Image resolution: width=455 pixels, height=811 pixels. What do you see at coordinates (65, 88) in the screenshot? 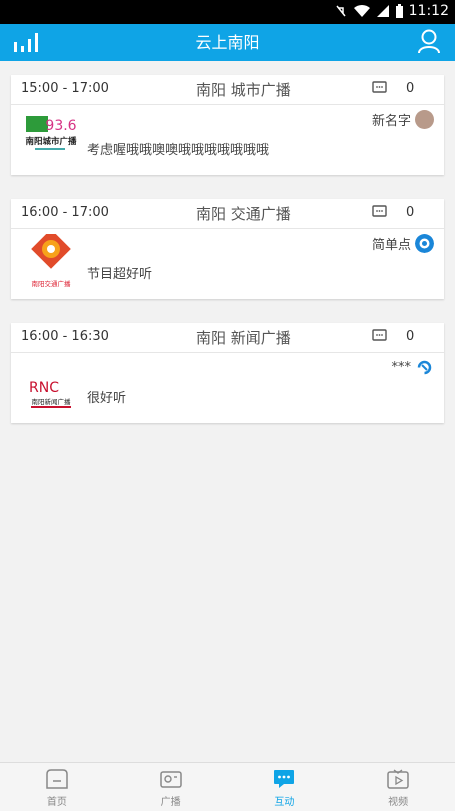
I see `post-time: 15:00 - 17:00` at bounding box center [65, 88].